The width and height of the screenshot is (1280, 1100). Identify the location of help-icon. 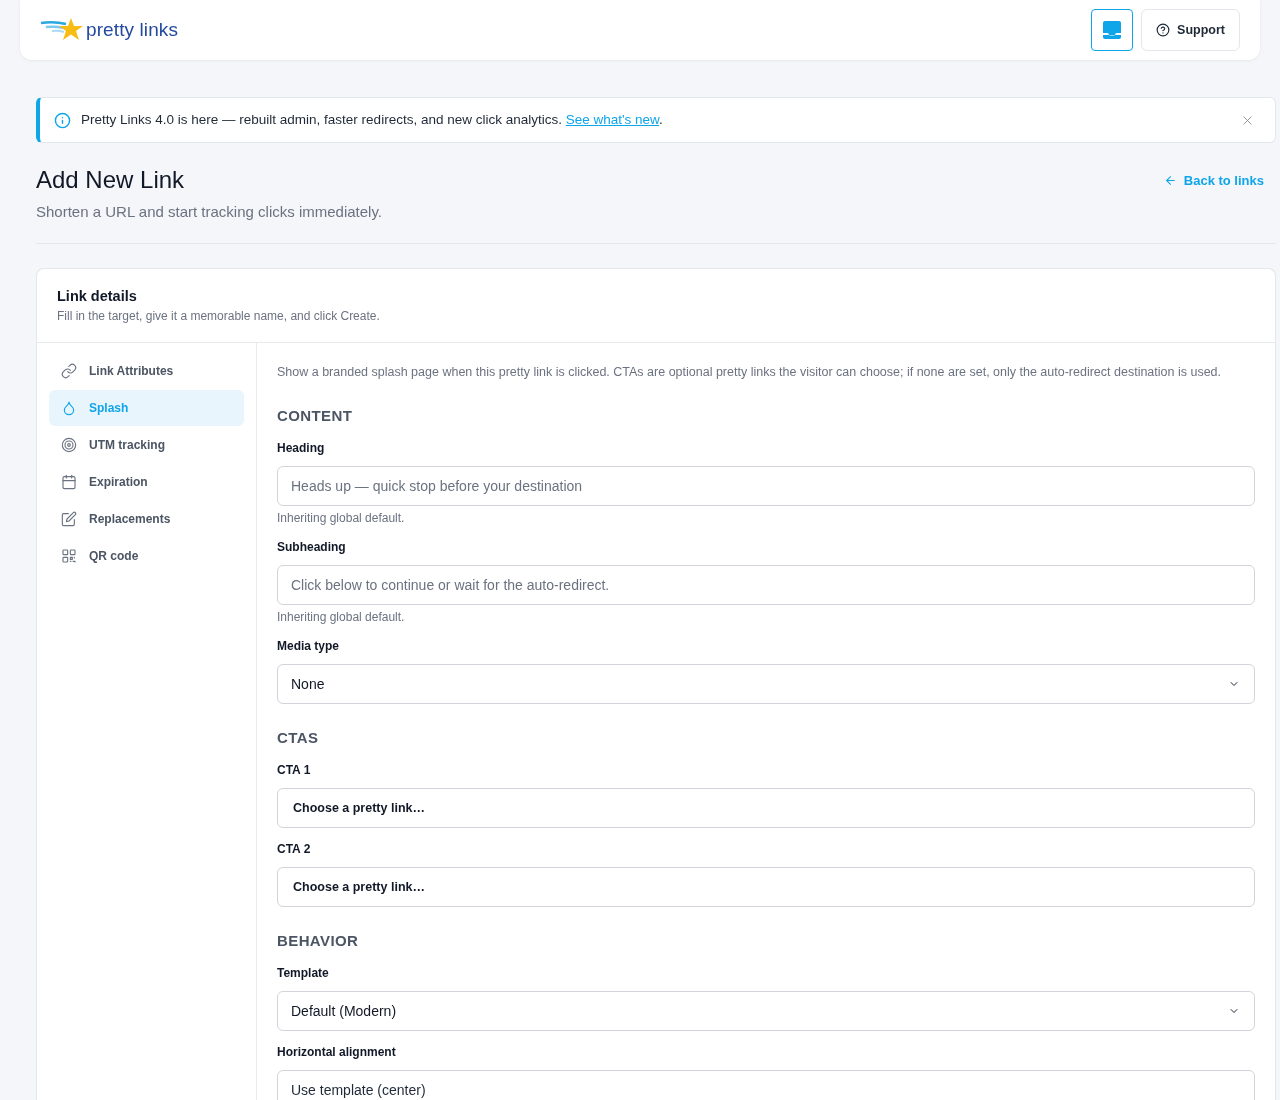
(1163, 30).